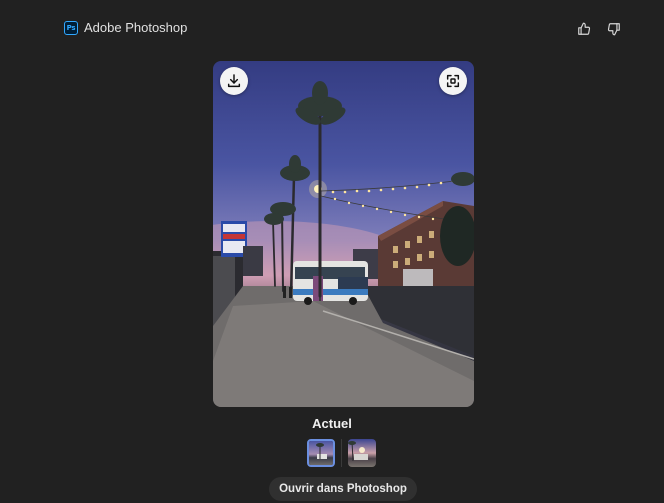 The width and height of the screenshot is (664, 503). What do you see at coordinates (71, 27) in the screenshot?
I see `photoshop-logo-icon: Ps` at bounding box center [71, 27].